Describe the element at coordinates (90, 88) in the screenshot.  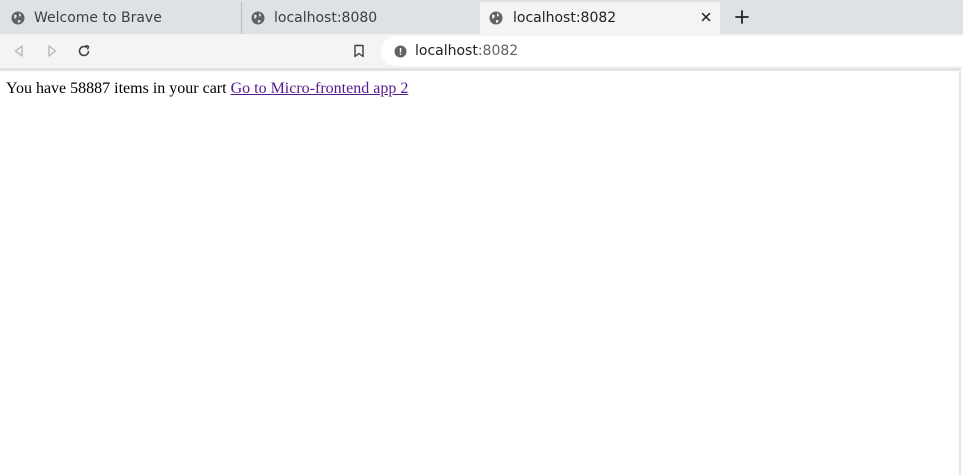
I see `cart-count: 58887` at that location.